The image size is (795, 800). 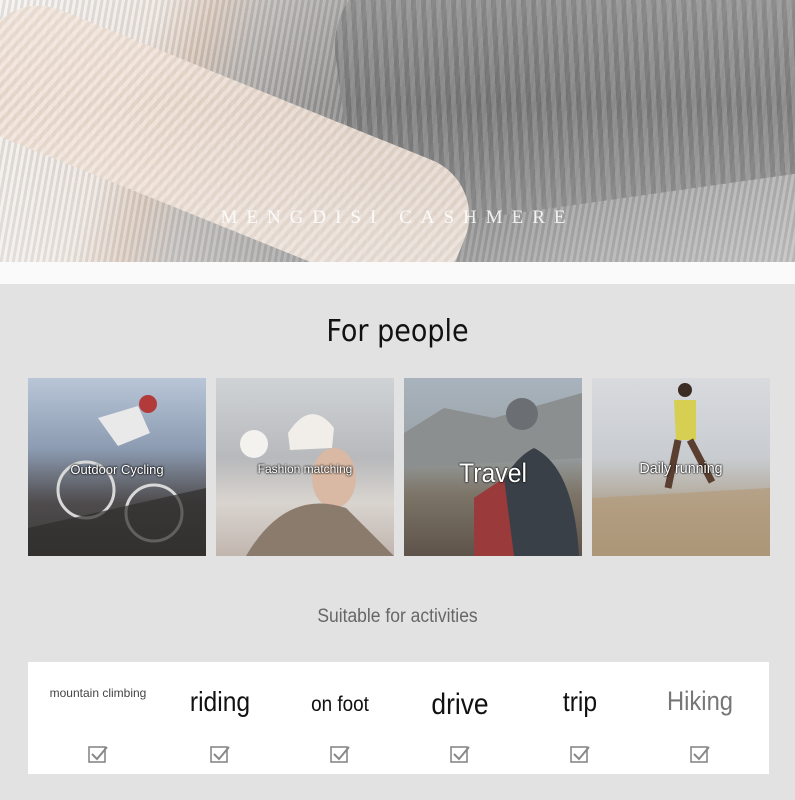 What do you see at coordinates (220, 721) in the screenshot?
I see `activity-riding: riding` at bounding box center [220, 721].